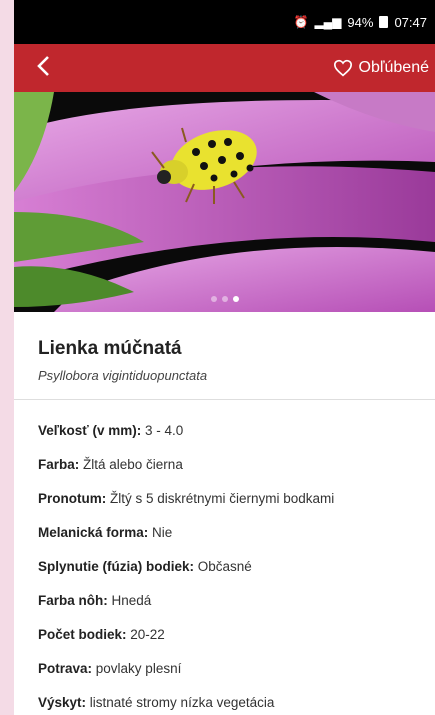  What do you see at coordinates (162, 430) in the screenshot?
I see `detail-value: 3 - 4.0` at bounding box center [162, 430].